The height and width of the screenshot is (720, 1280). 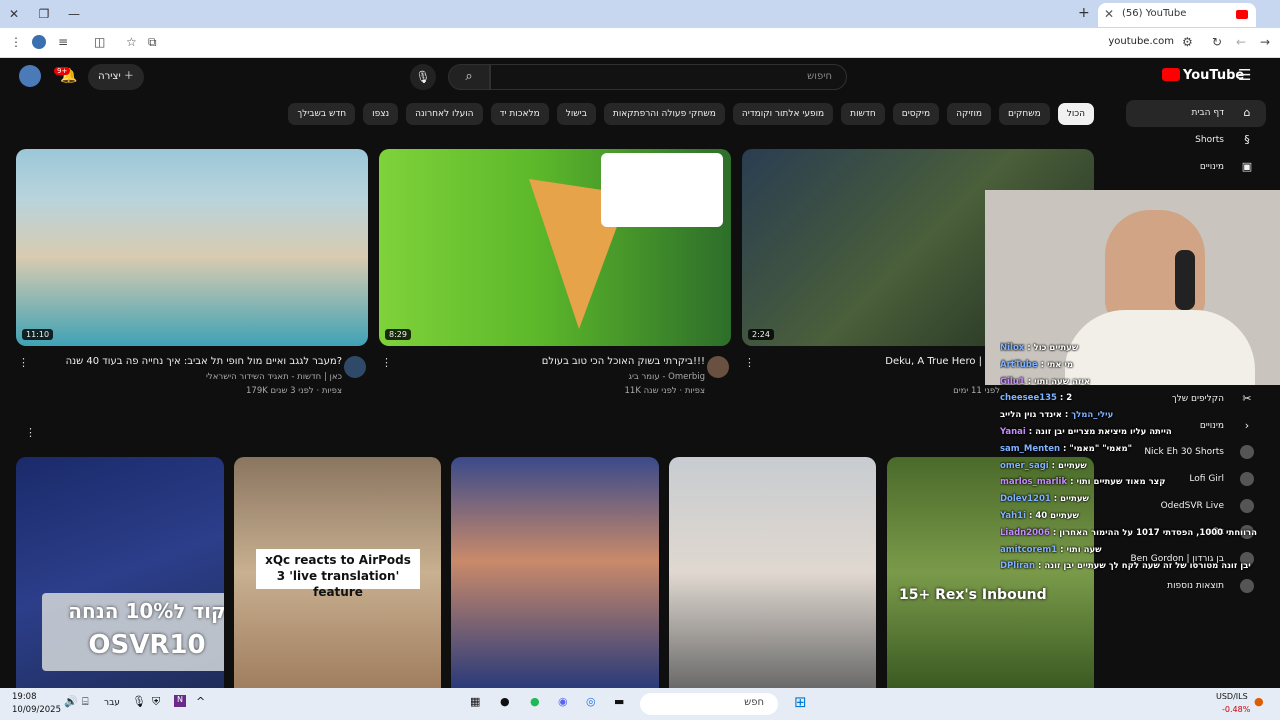 What do you see at coordinates (469, 77) in the screenshot?
I see `search-icon: ⌕` at bounding box center [469, 77].